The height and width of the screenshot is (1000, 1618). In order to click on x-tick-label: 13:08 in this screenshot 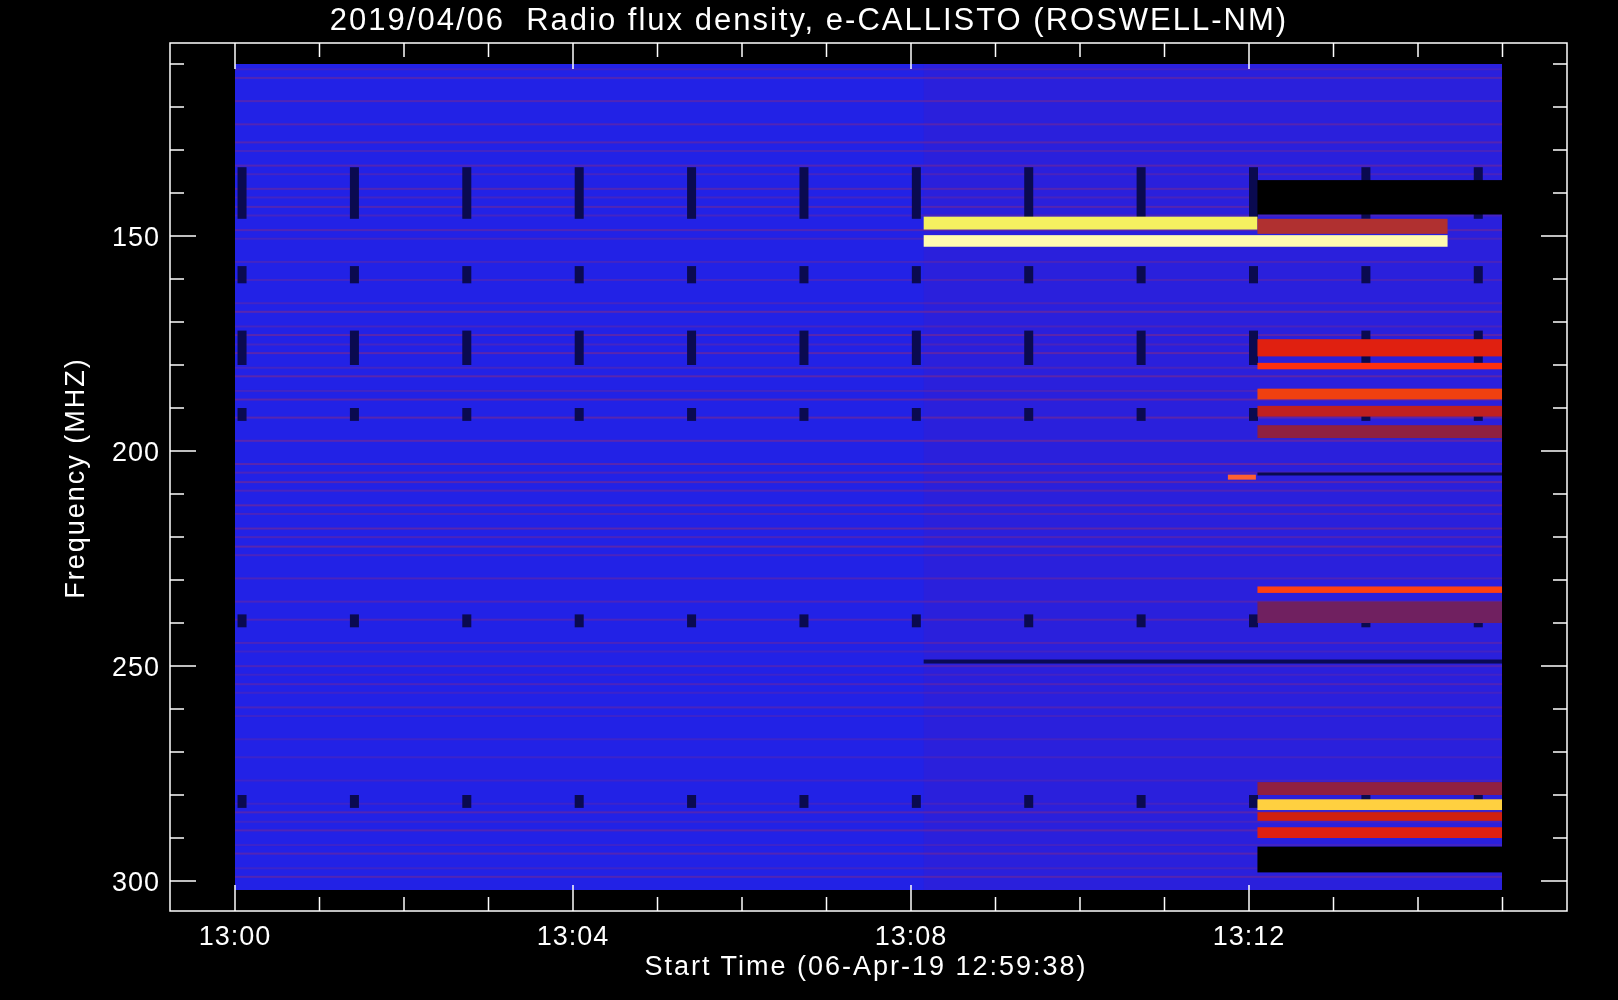, I will do `click(911, 936)`.